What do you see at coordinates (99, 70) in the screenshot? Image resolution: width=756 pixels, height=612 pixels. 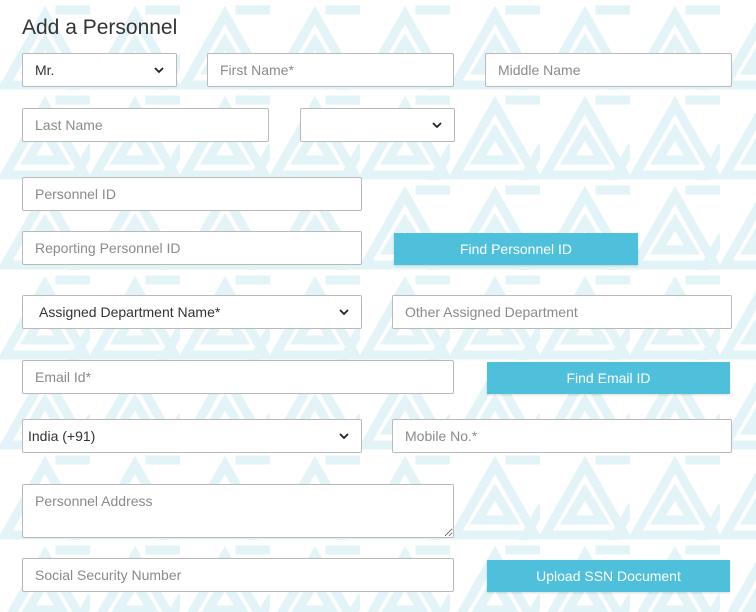 I see `salutation-select: Mr.` at bounding box center [99, 70].